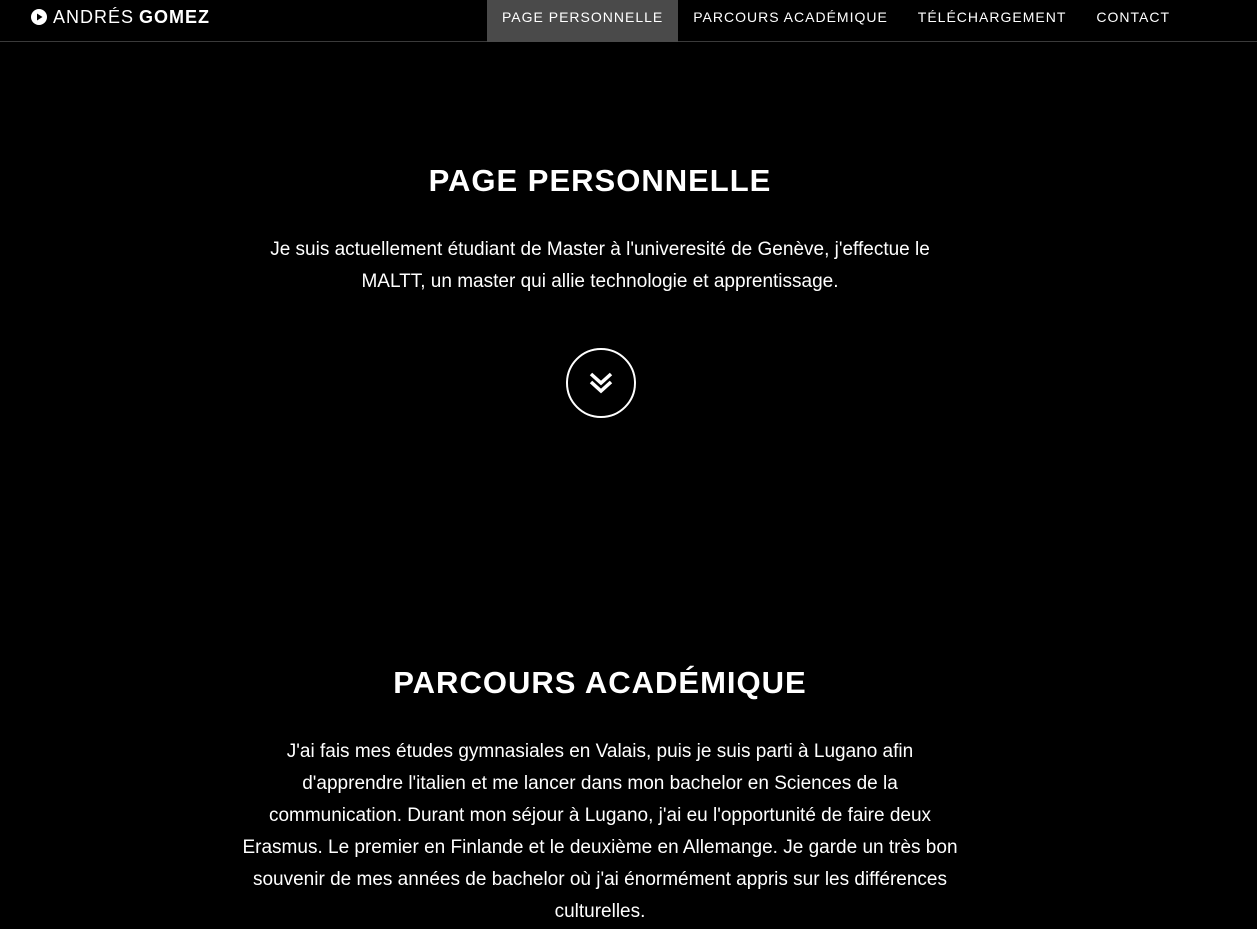 The width and height of the screenshot is (1257, 929). Describe the element at coordinates (39, 17) in the screenshot. I see `play-circle-icon` at that location.